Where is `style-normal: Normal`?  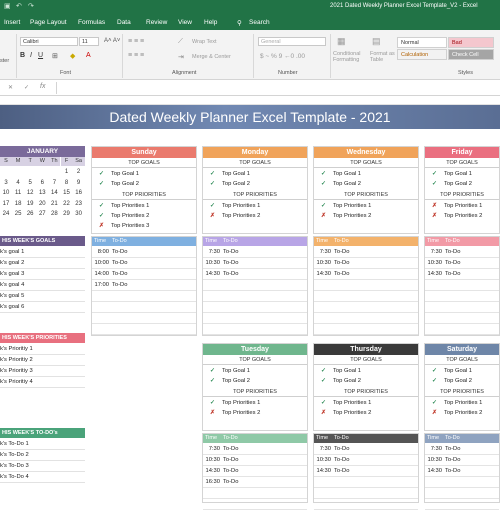
style-normal: Normal is located at coordinates (422, 42).